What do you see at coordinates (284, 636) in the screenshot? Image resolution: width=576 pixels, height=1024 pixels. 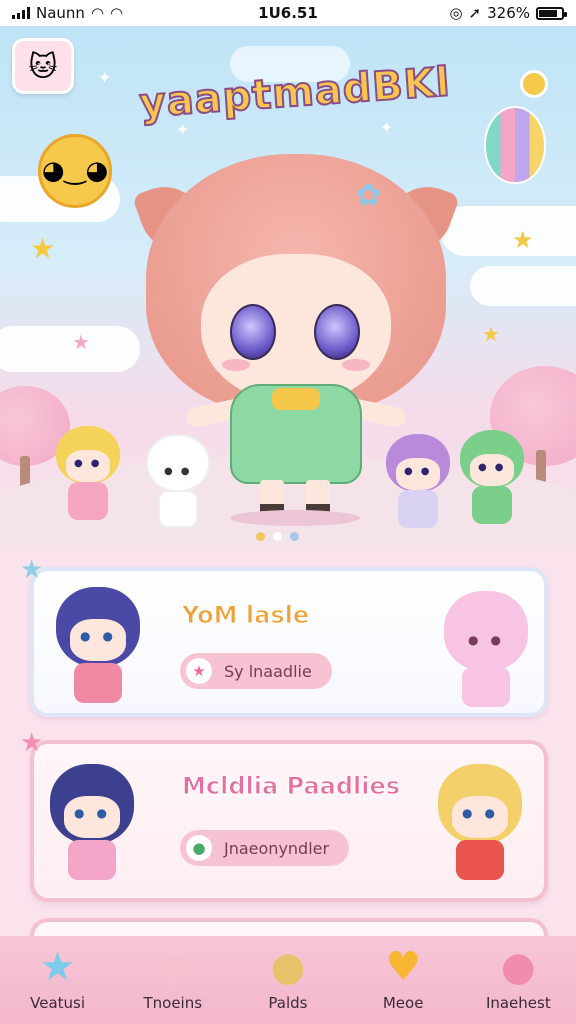 I see `character-card: ★ ●● YoM lasle ★ Sy lnaadlie ●●` at bounding box center [284, 636].